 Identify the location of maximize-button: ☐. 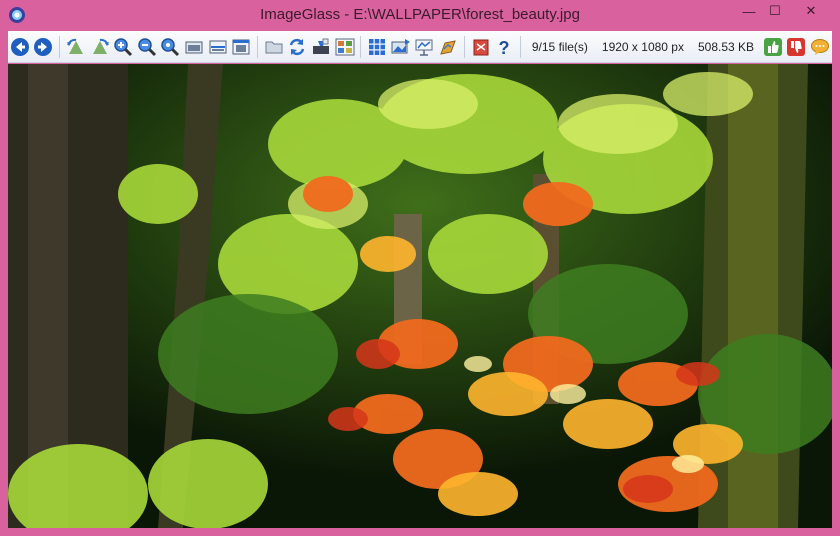
(775, 11).